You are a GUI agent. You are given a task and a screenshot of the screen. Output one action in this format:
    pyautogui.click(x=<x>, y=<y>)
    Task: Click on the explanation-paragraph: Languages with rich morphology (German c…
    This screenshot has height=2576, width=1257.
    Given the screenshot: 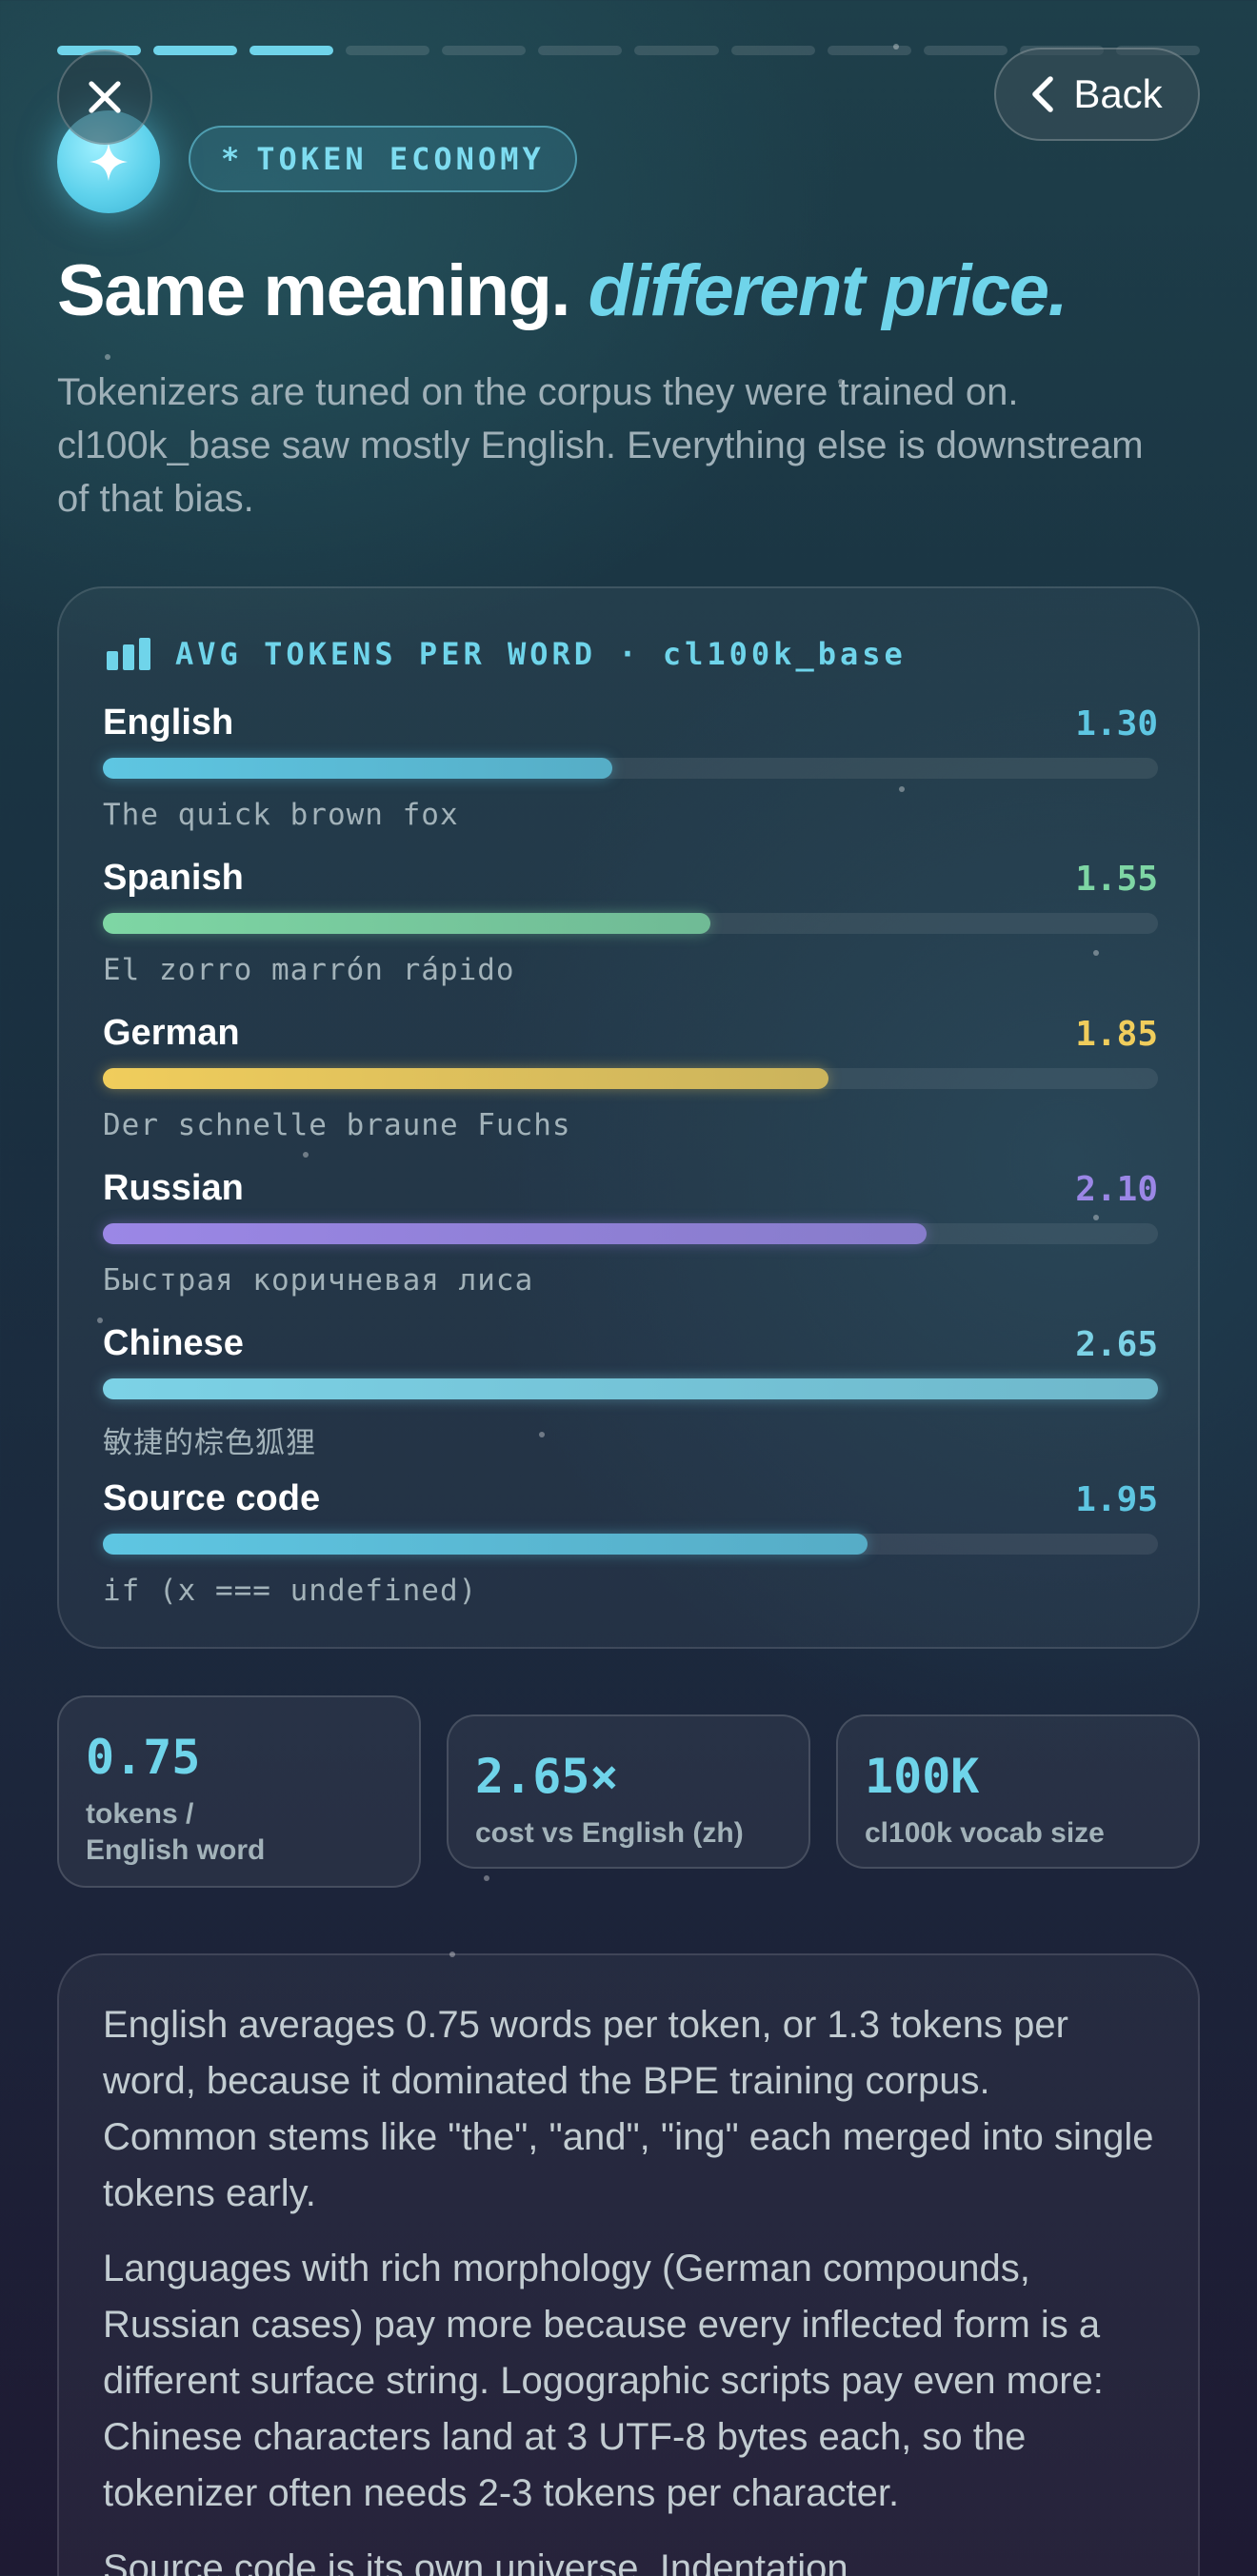 What is the action you would take?
    pyautogui.click(x=603, y=2381)
    